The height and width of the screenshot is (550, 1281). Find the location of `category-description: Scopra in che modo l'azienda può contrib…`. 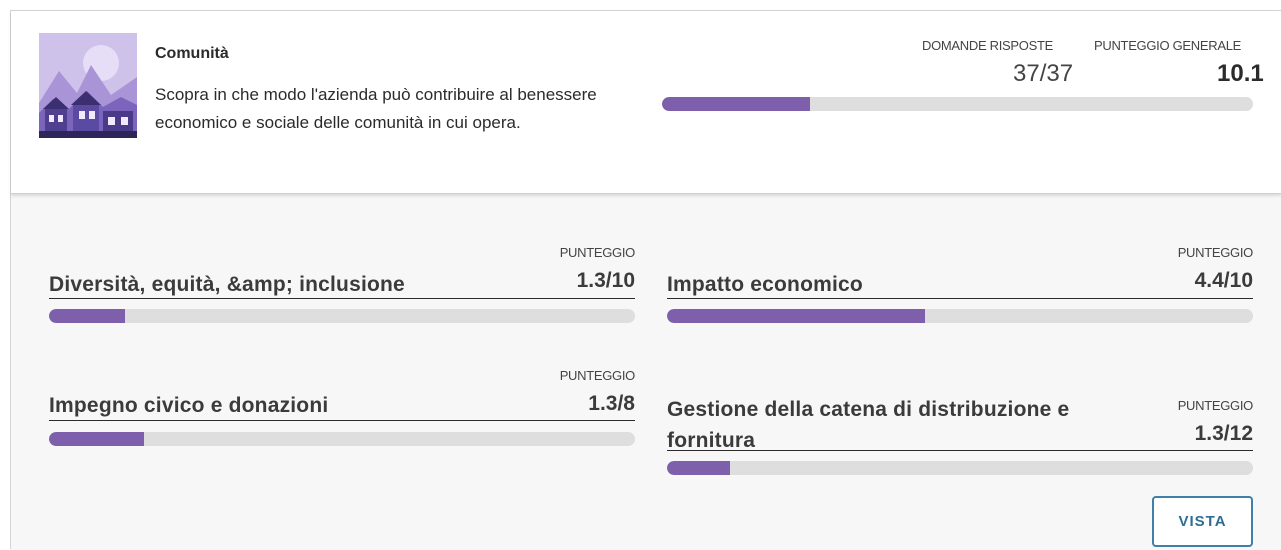

category-description: Scopra in che modo l'azienda può contrib… is located at coordinates (376, 108).